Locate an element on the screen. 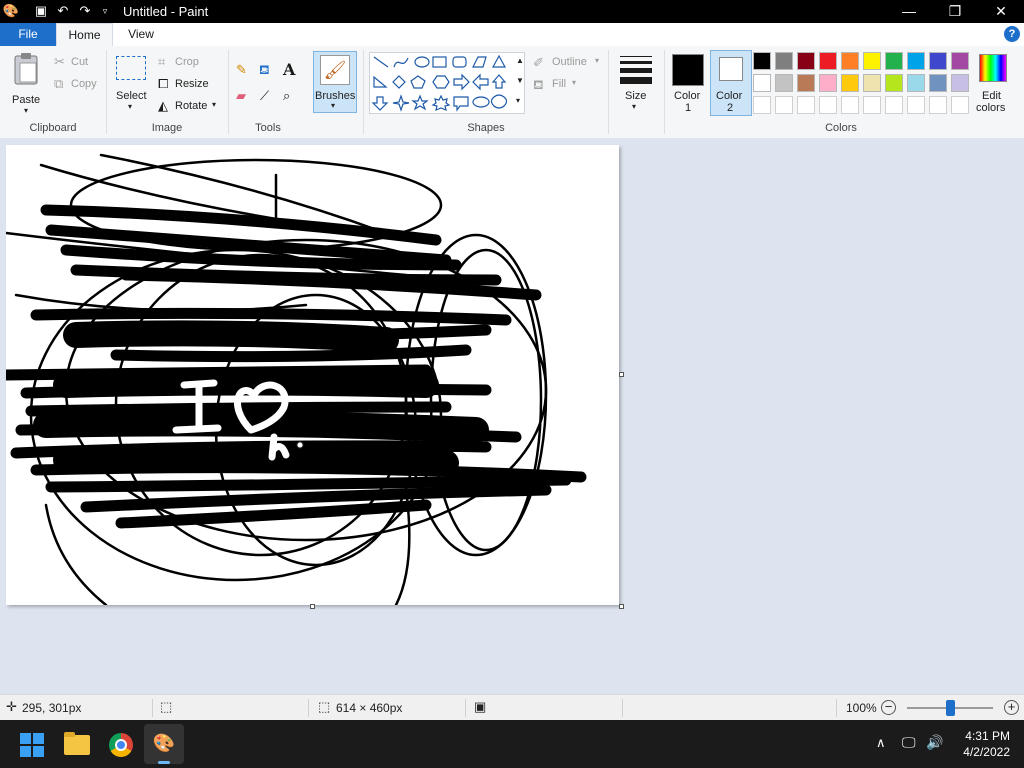 The width and height of the screenshot is (1024, 768). zoom-slider-thumb is located at coordinates (950, 708).